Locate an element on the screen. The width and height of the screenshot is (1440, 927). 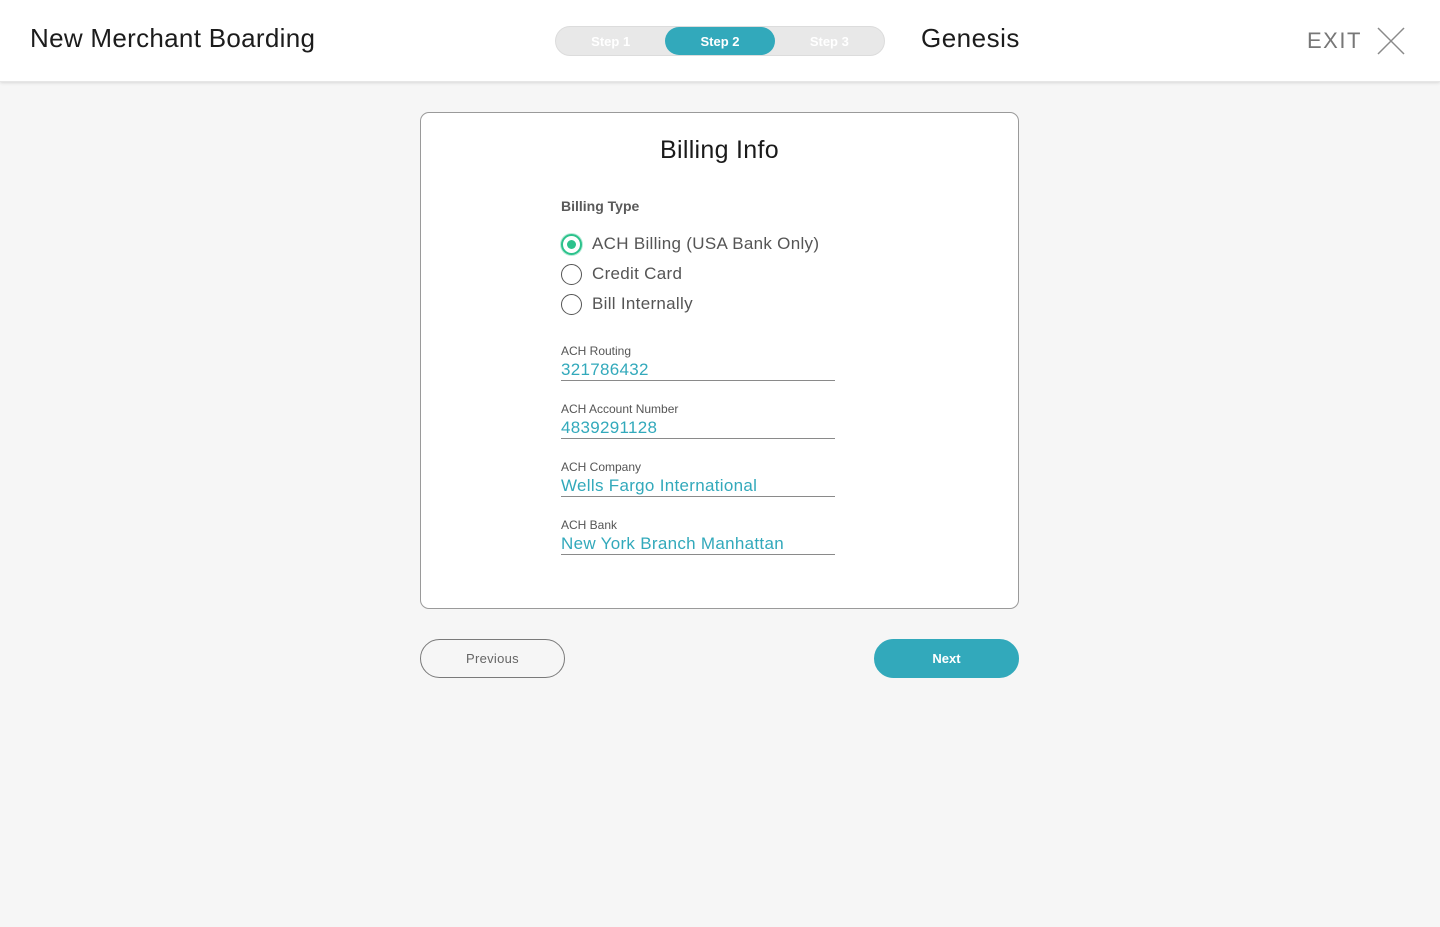
ach-account-number-input is located at coordinates (698, 428).